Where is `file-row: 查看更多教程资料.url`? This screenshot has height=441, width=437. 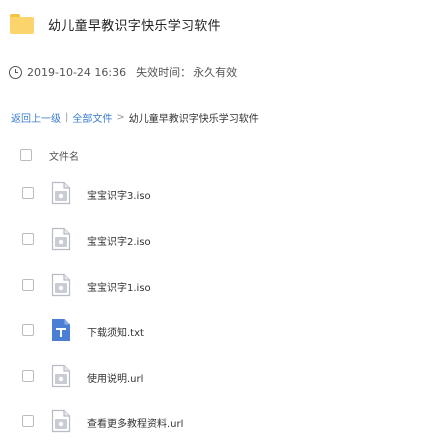 file-row: 查看更多教程资料.url is located at coordinates (218, 421).